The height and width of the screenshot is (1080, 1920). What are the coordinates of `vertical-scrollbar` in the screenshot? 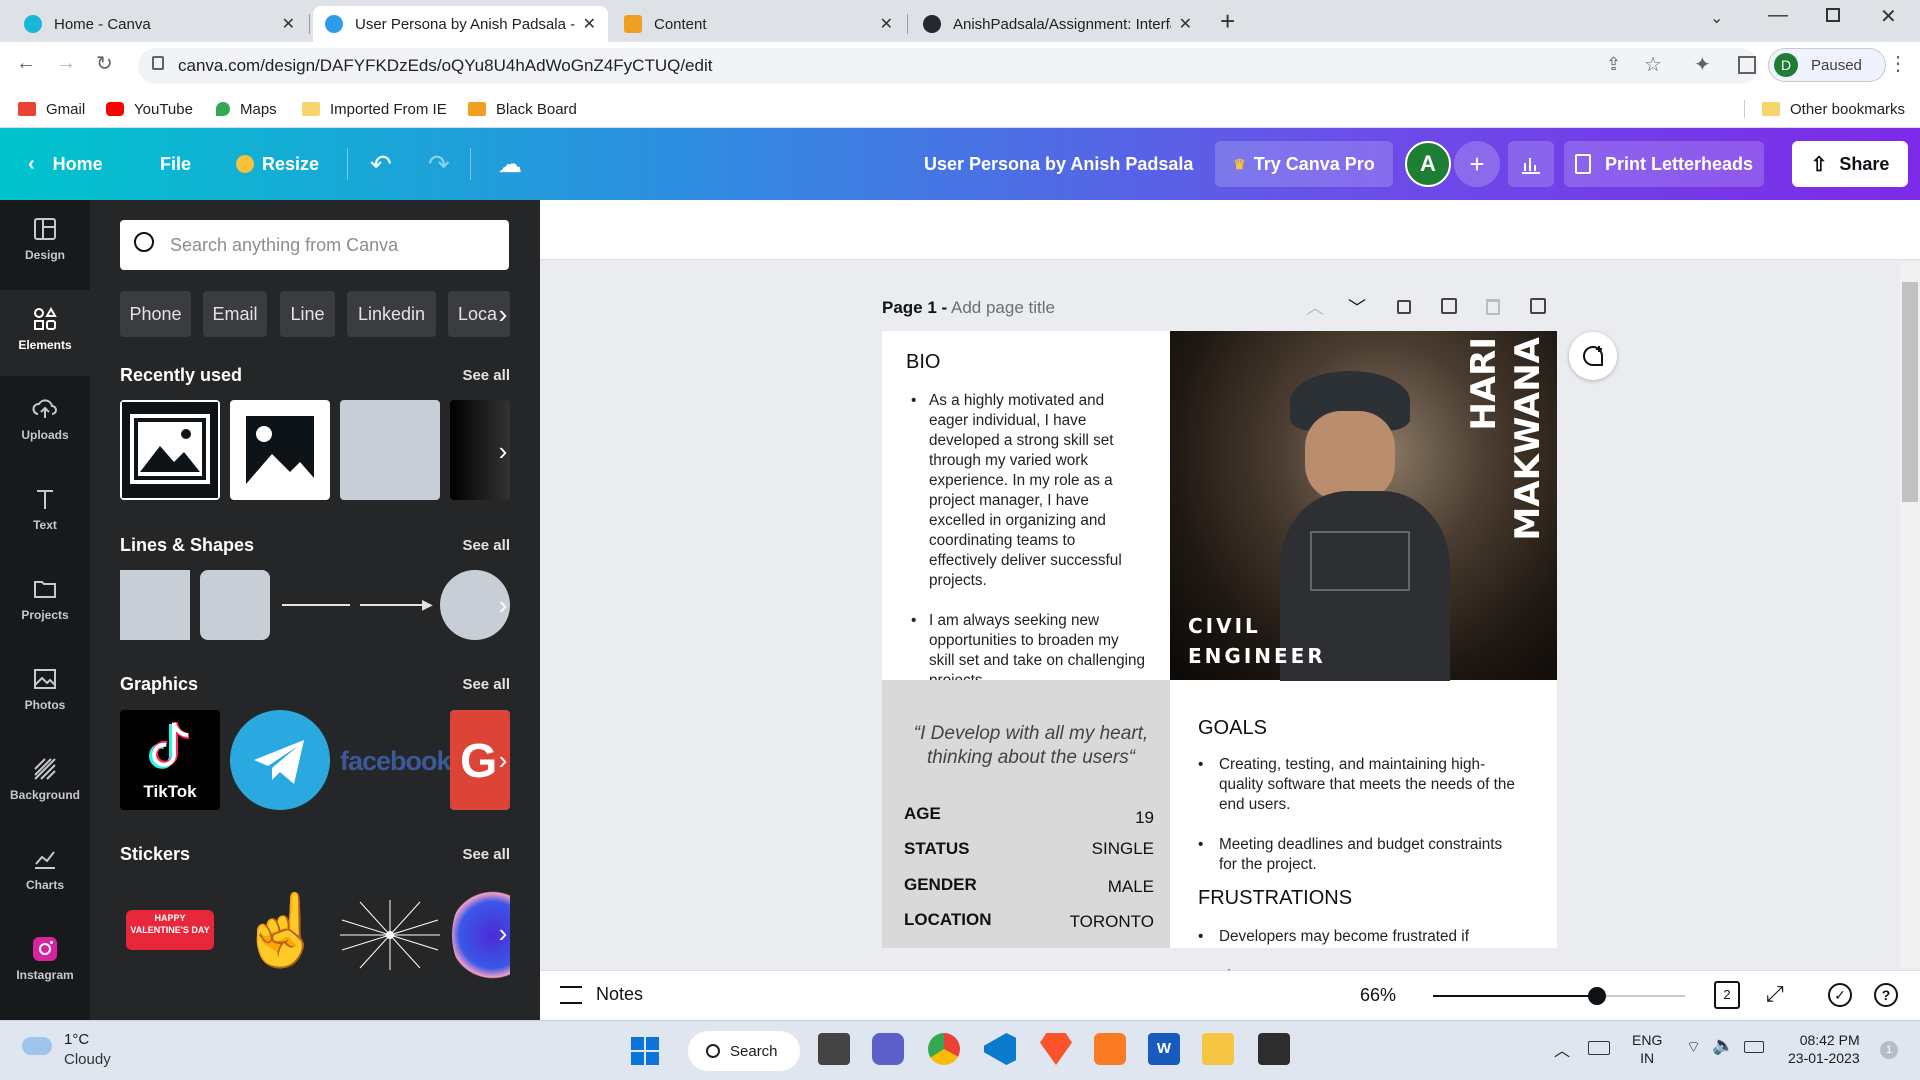 It's located at (1910, 615).